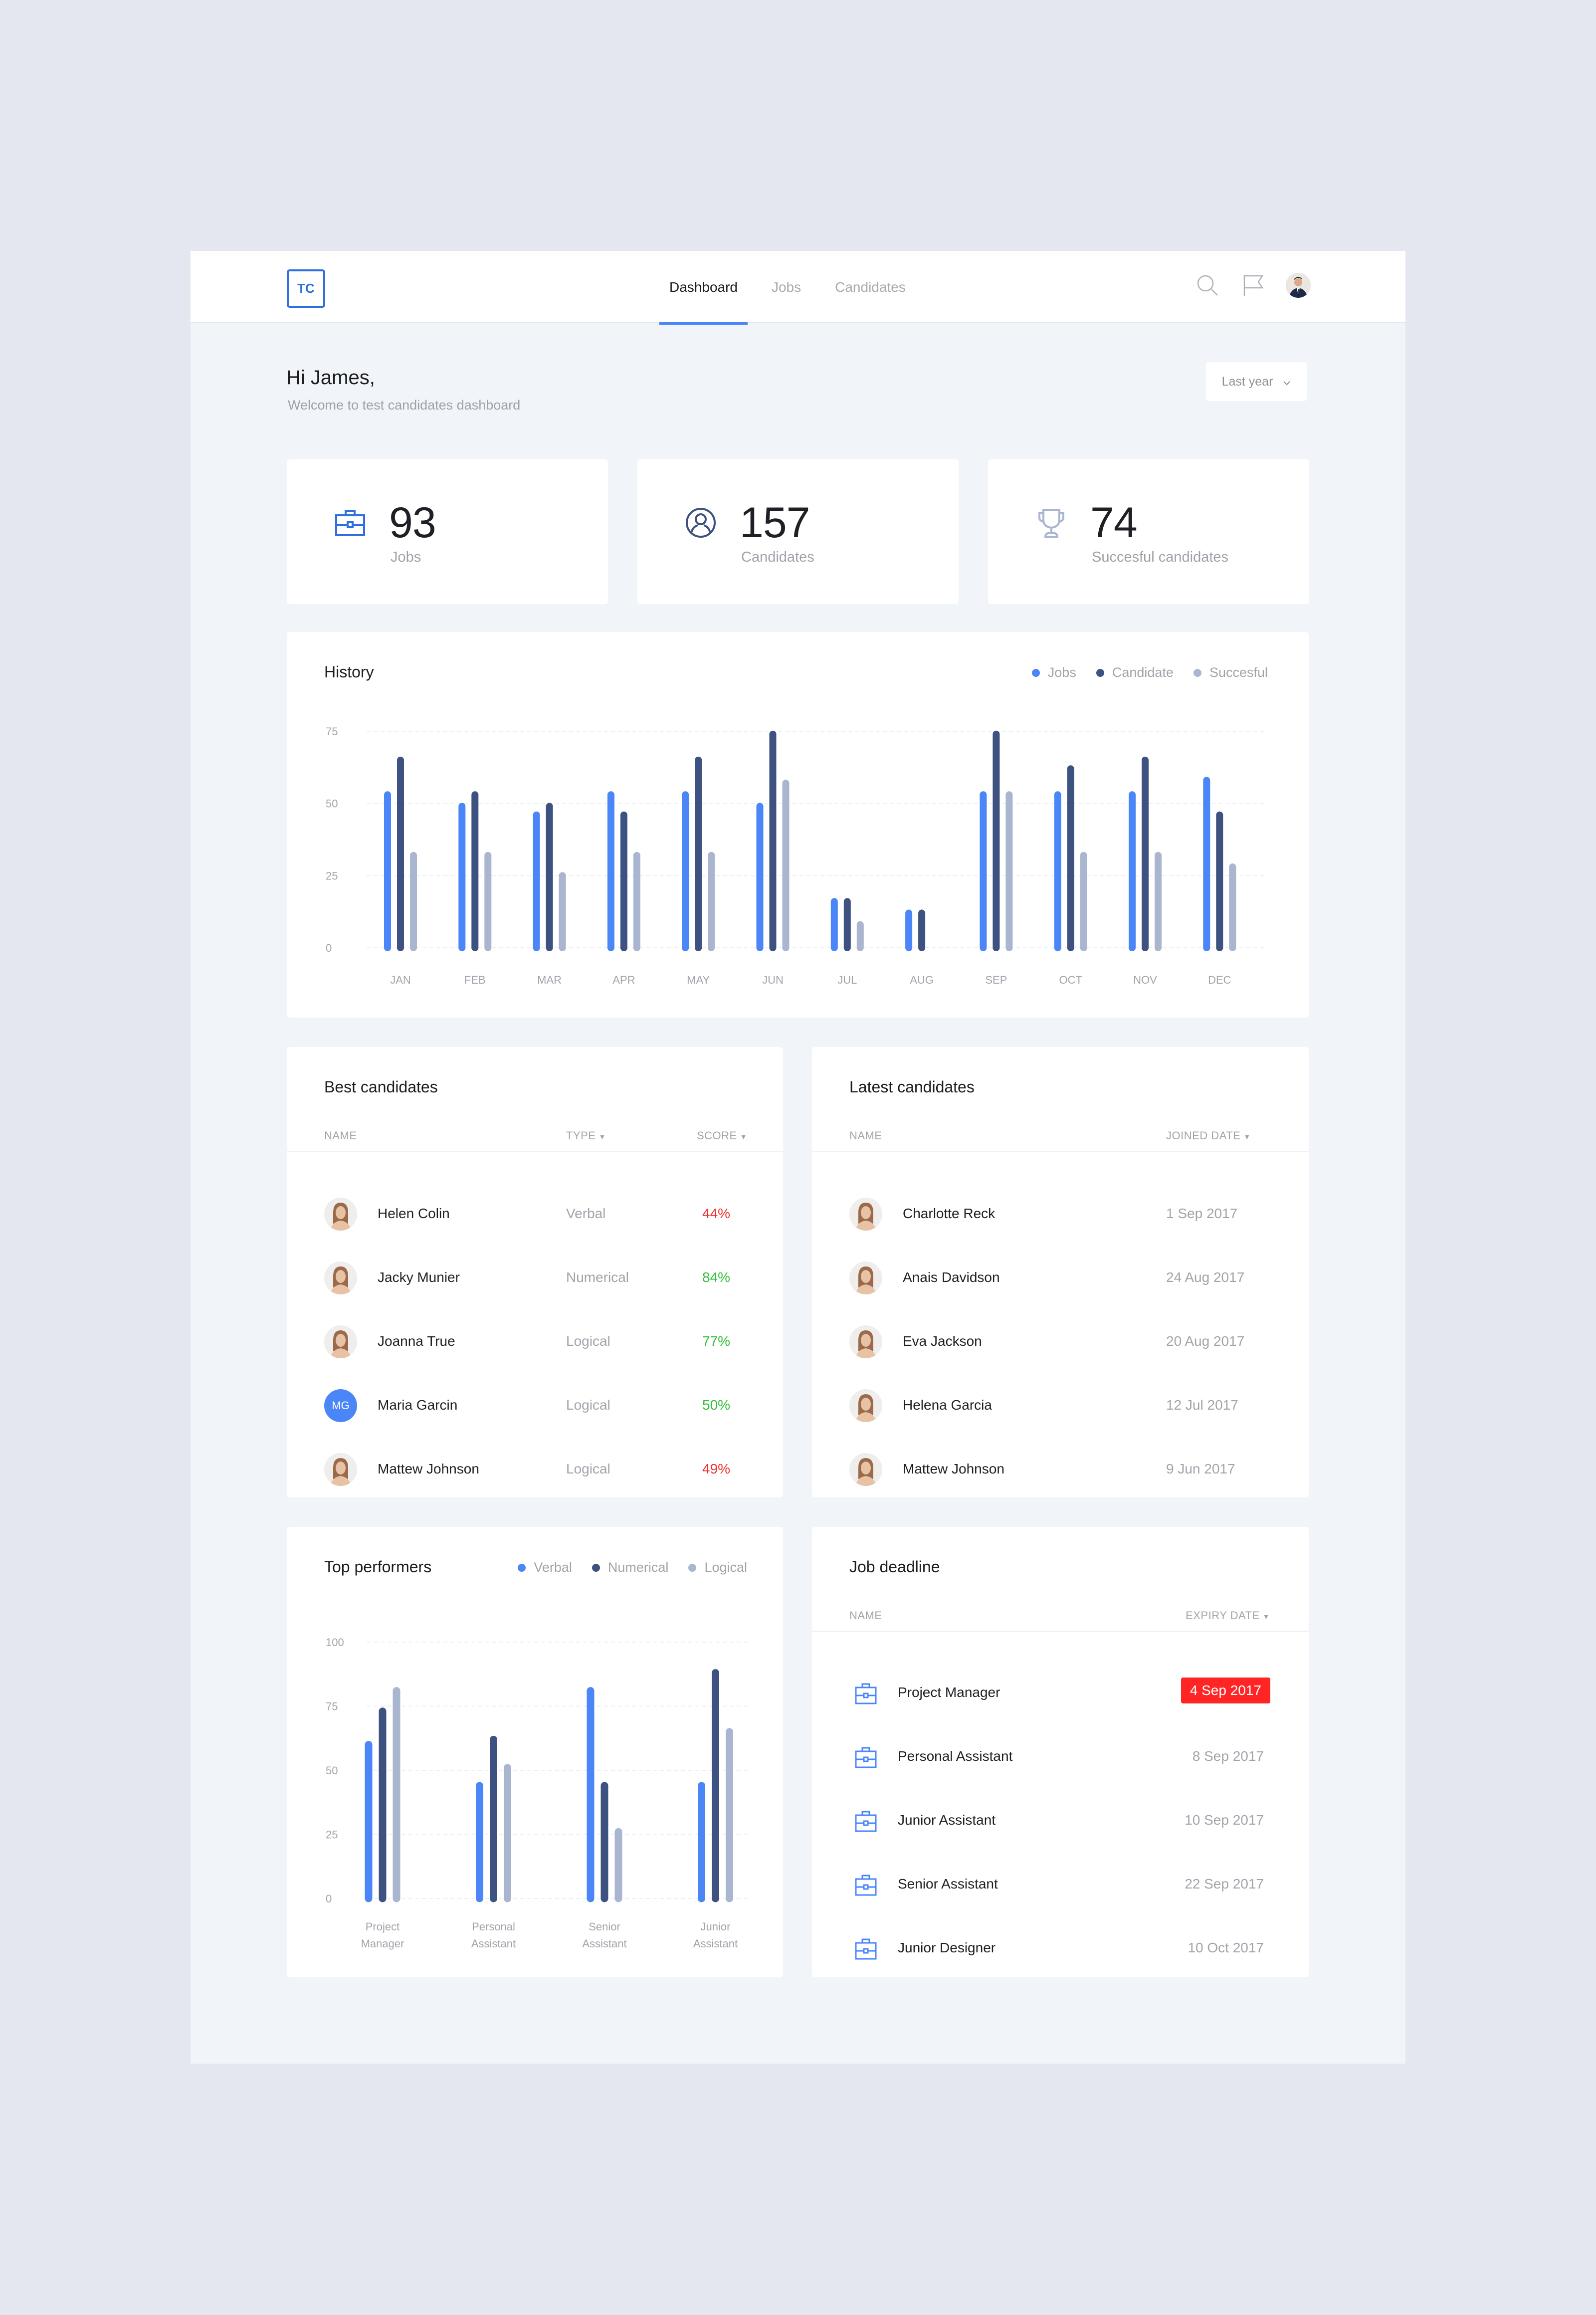 The image size is (1596, 2315). What do you see at coordinates (535, 1341) in the screenshot?
I see `table-row: Joanna True Logical 77%` at bounding box center [535, 1341].